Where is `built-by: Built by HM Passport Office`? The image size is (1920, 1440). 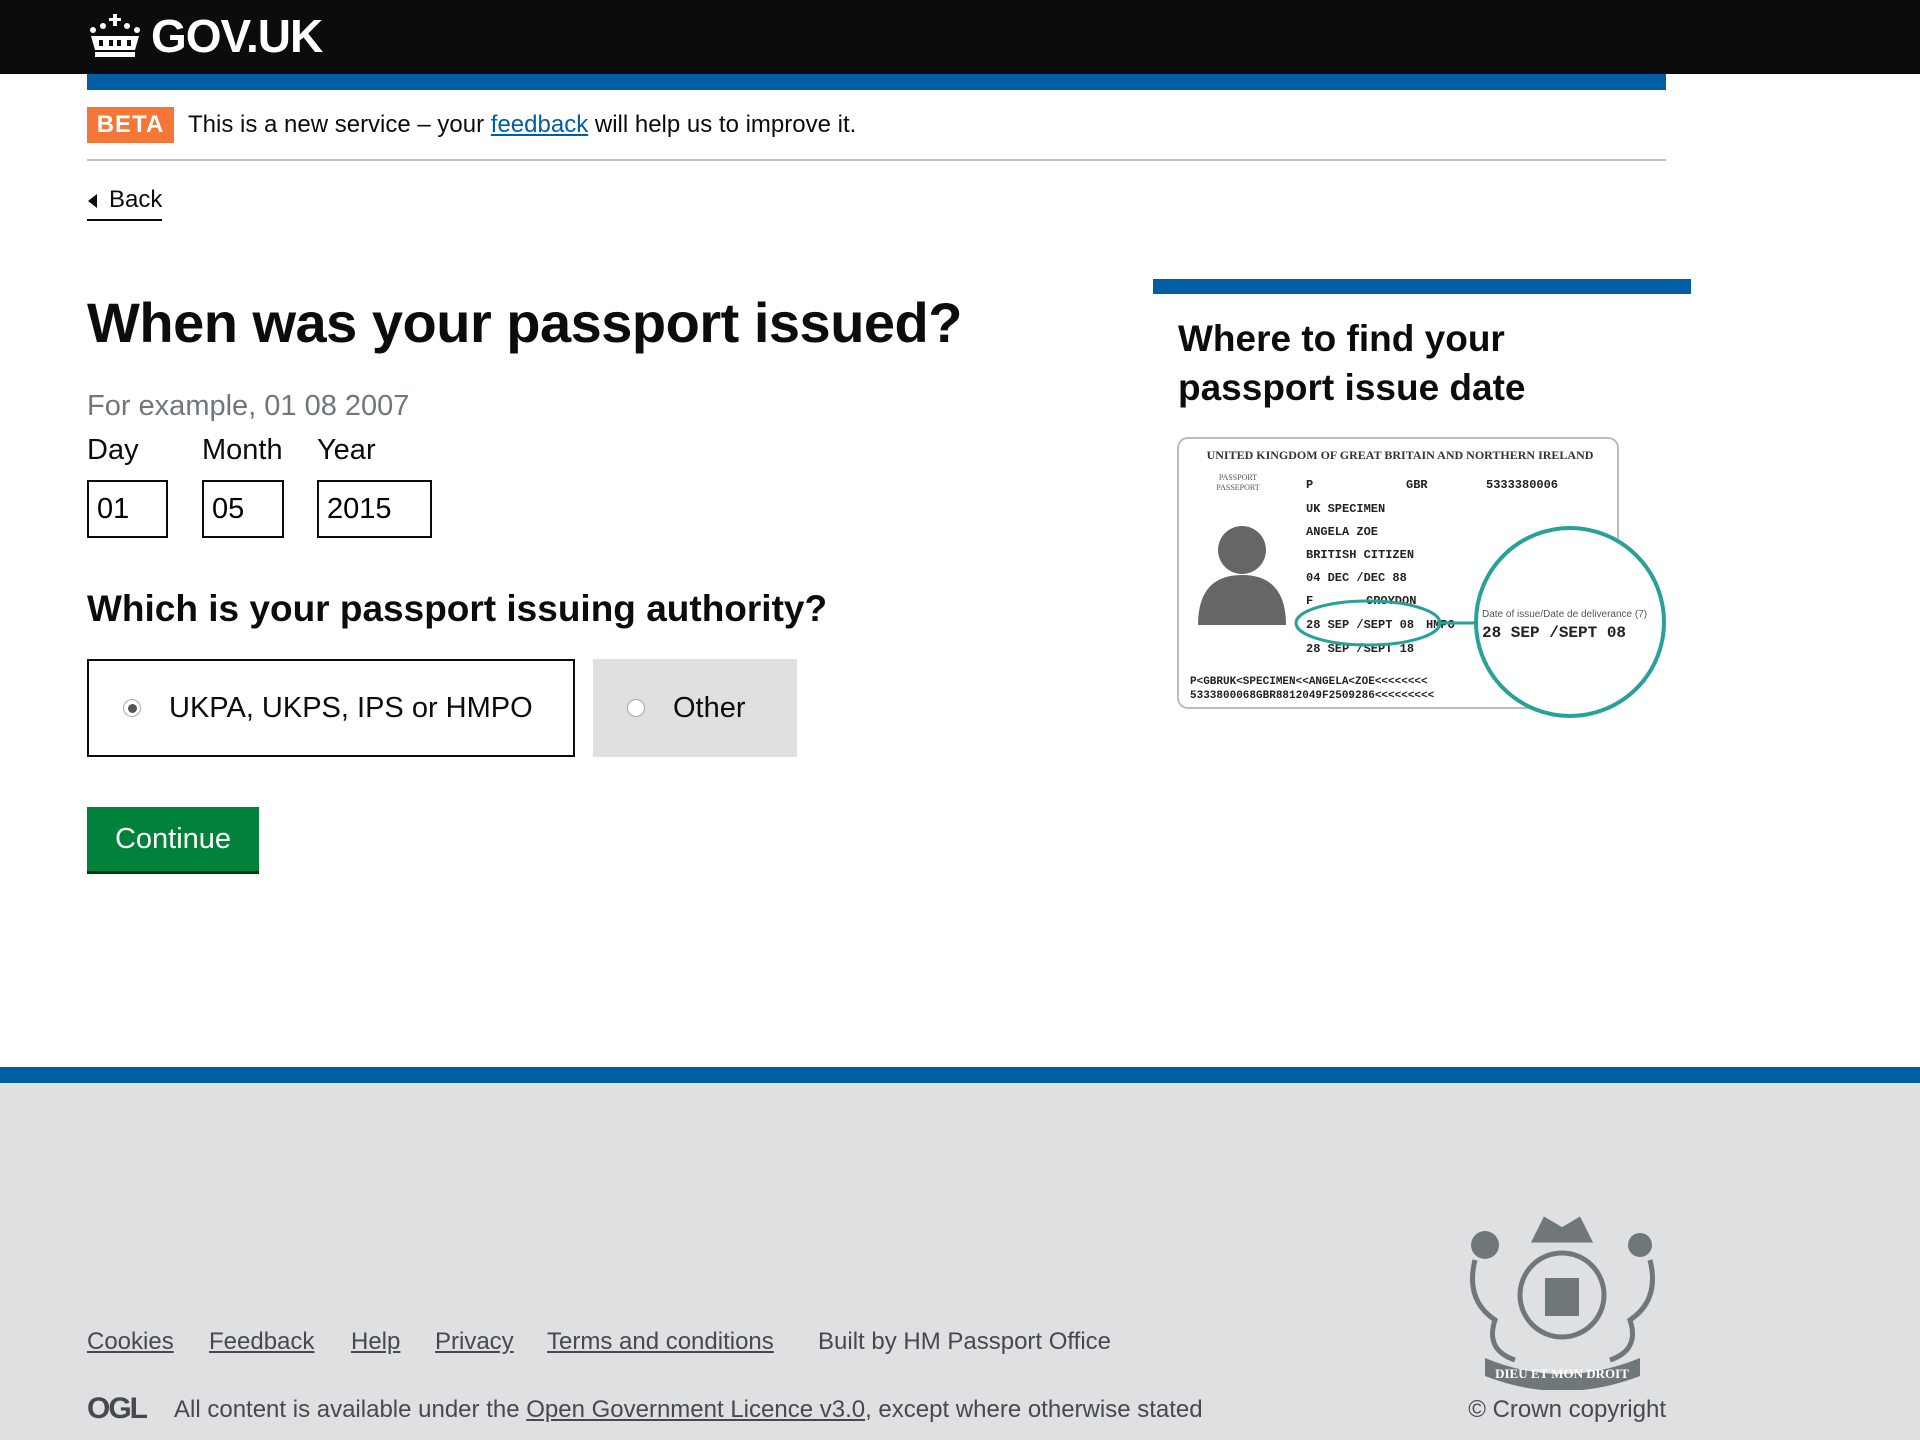
built-by: Built by HM Passport Office is located at coordinates (964, 1341).